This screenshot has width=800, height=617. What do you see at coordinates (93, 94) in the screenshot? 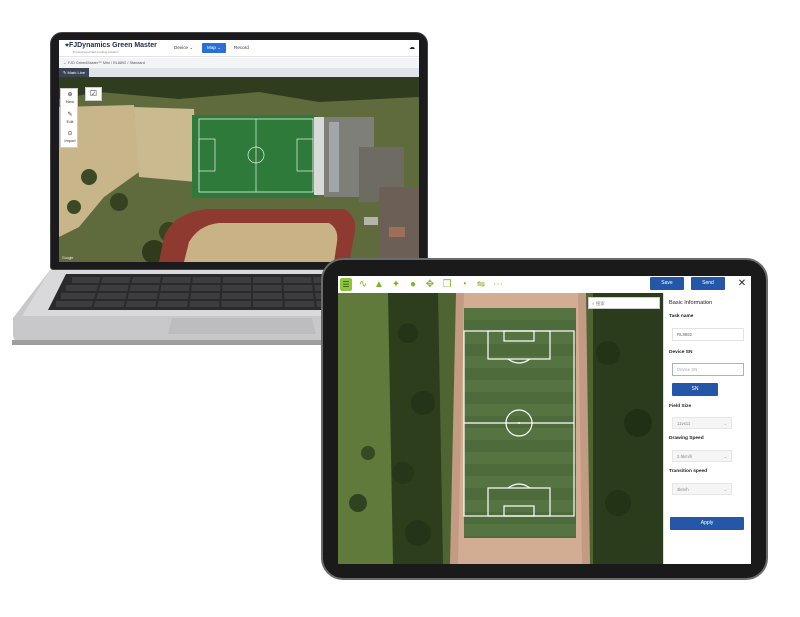
I see `check-square-icon: ☑` at bounding box center [93, 94].